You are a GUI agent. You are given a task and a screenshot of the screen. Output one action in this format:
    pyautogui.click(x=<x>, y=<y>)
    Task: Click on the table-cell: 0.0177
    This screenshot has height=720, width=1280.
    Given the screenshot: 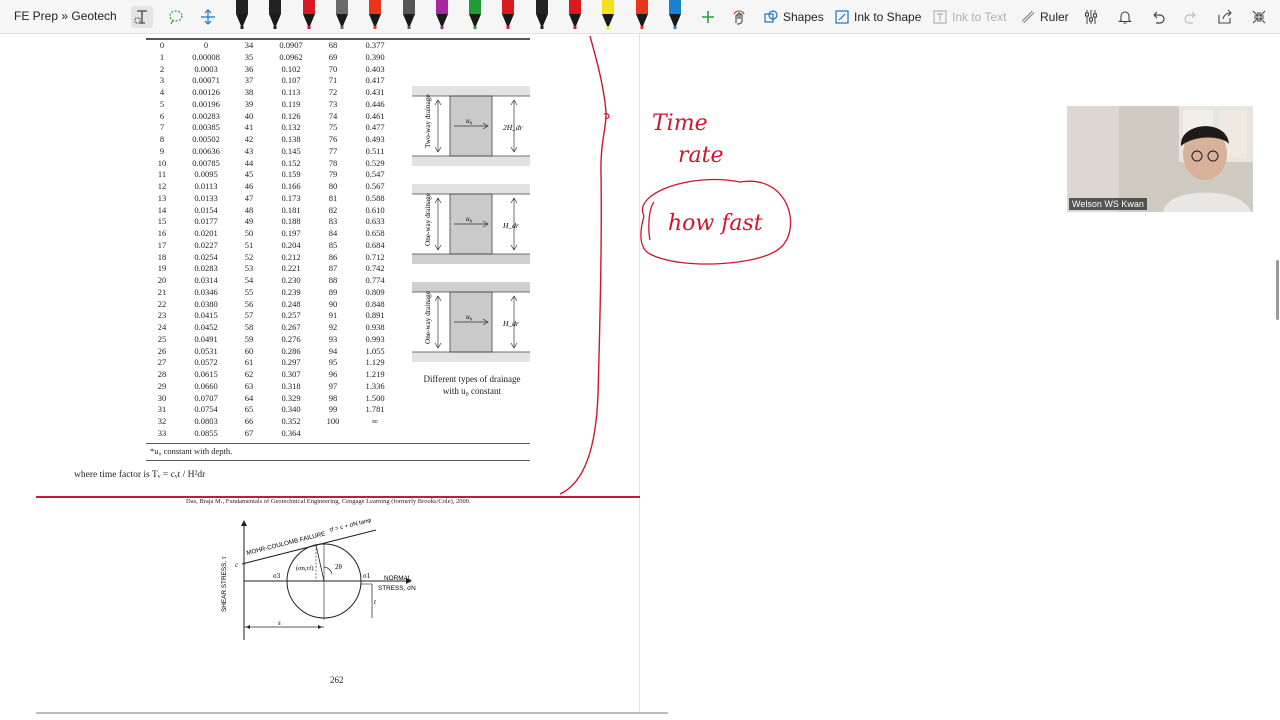 What is the action you would take?
    pyautogui.click(x=206, y=221)
    